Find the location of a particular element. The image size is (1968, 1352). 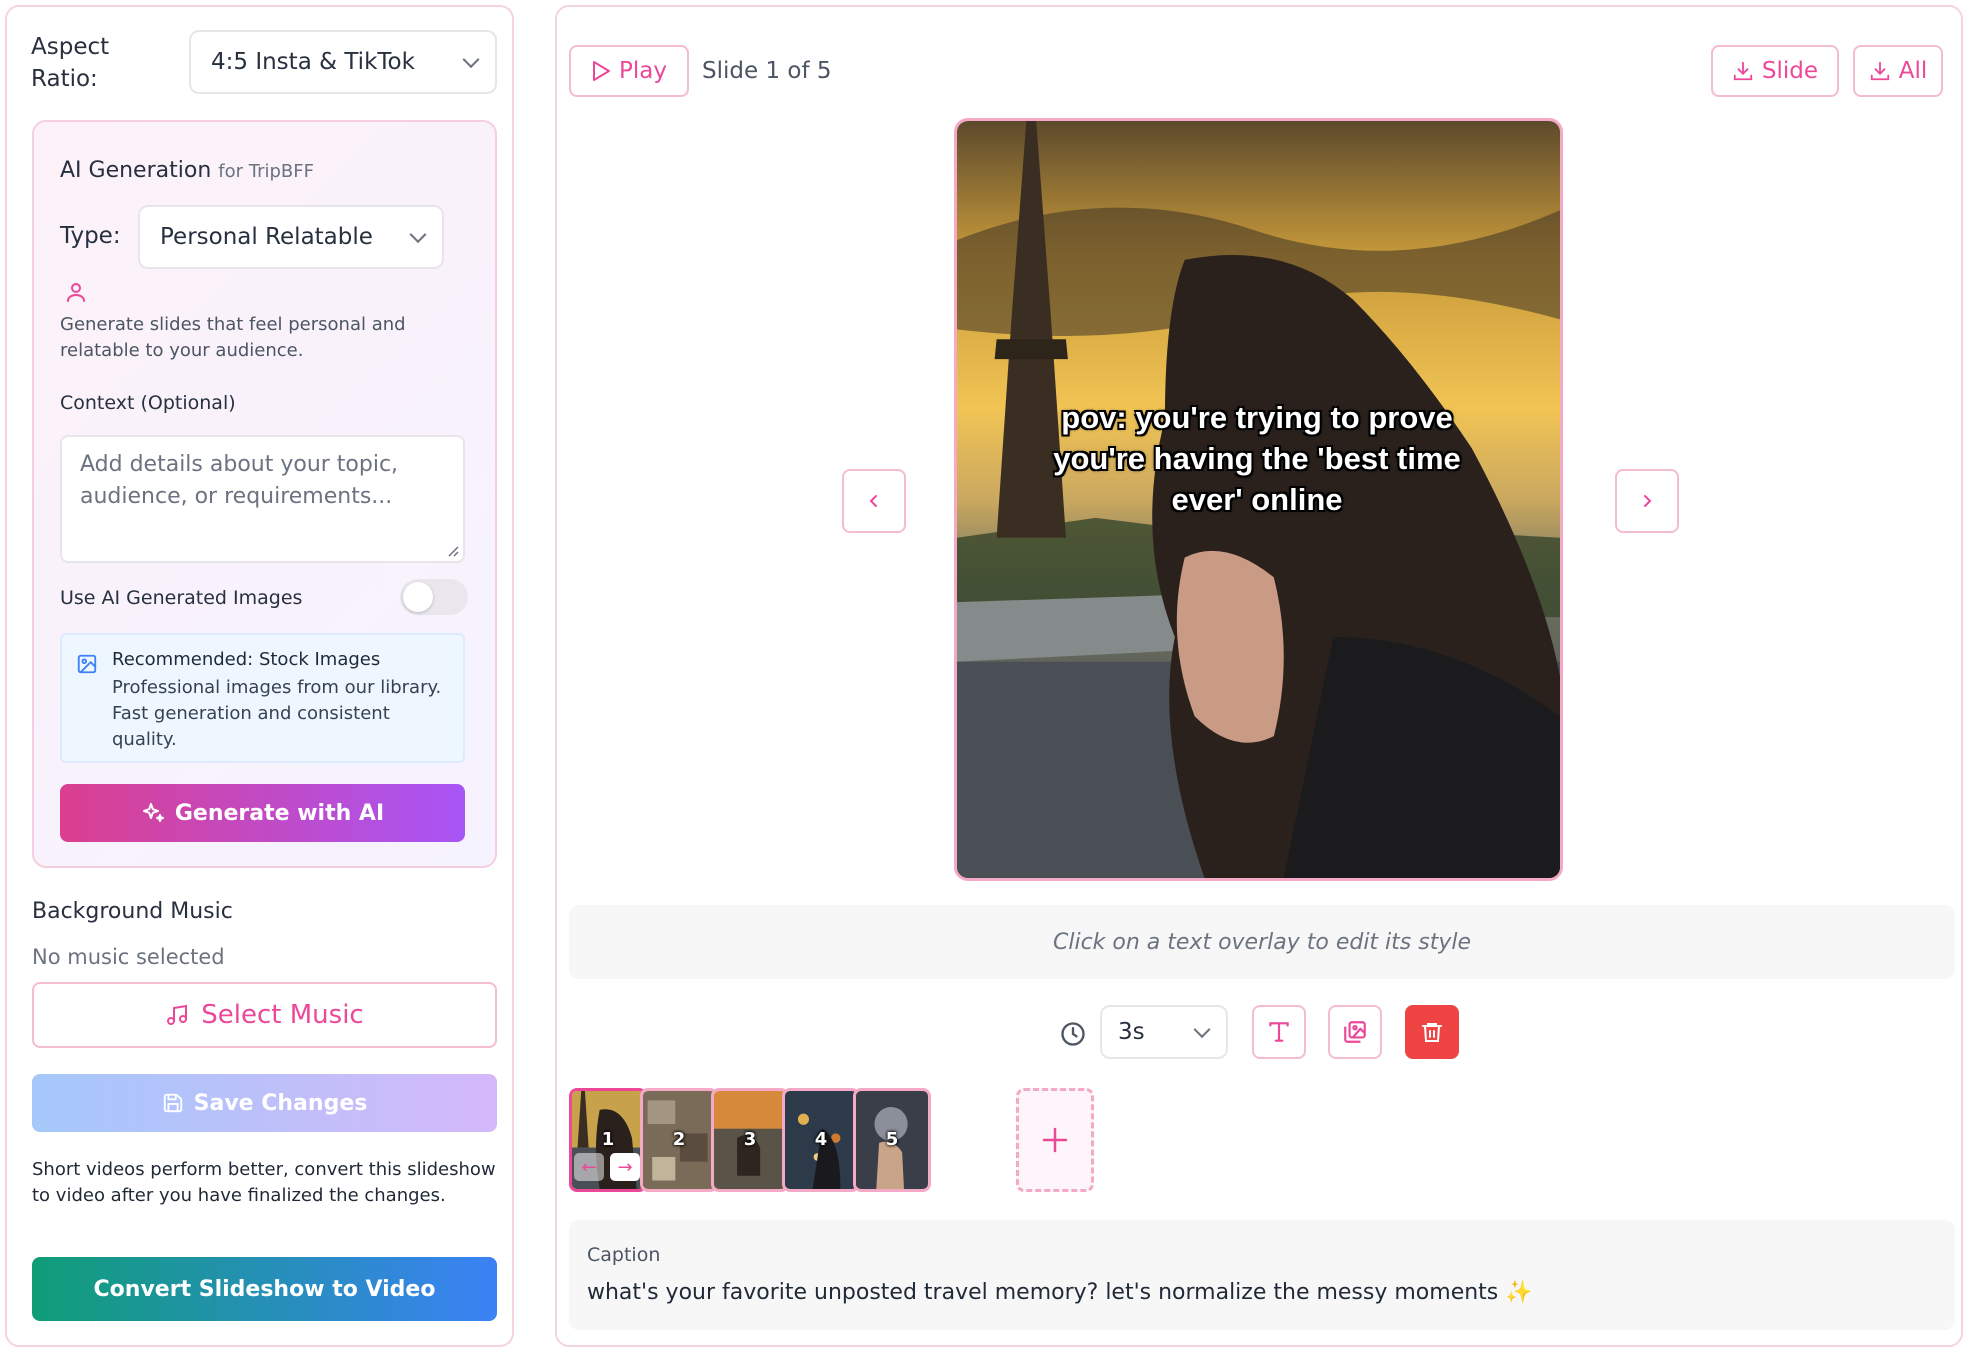

play-label: Play is located at coordinates (643, 71).